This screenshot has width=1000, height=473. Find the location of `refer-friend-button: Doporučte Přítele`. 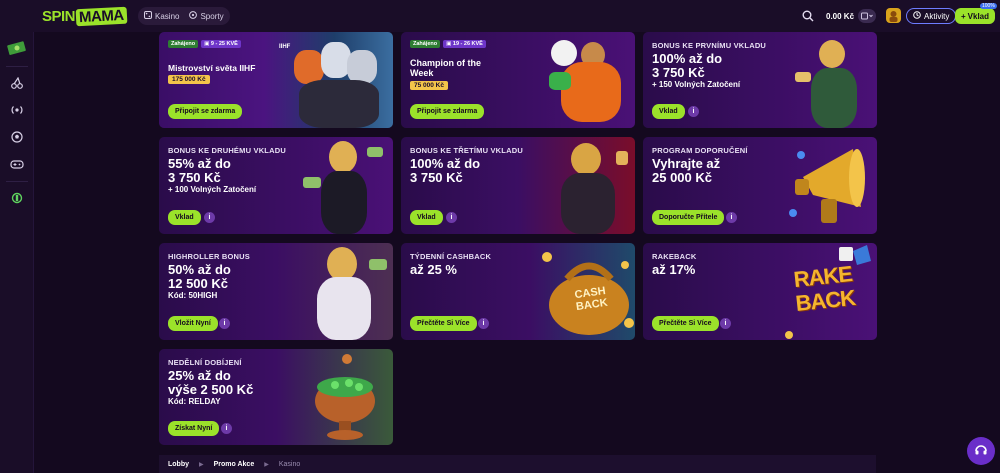

refer-friend-button: Doporučte Přítele is located at coordinates (688, 217).